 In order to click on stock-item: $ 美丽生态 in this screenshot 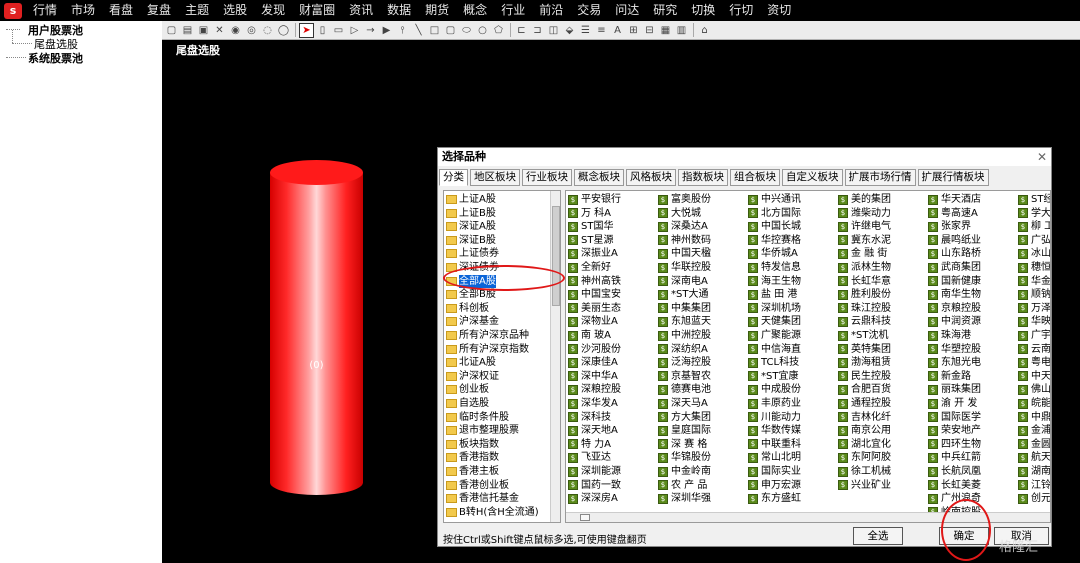, I will do `click(611, 308)`.